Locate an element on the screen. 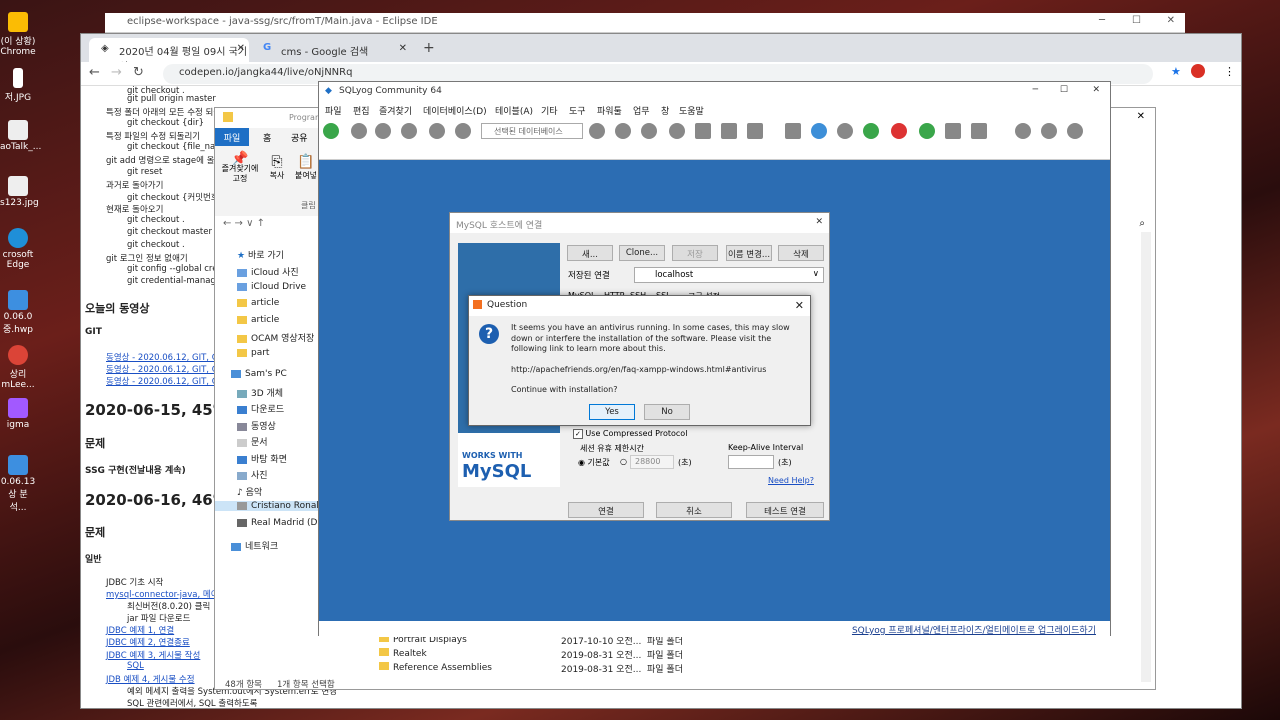  list-link: JDB 예제 4, 게시물 수정 is located at coordinates (150, 679).